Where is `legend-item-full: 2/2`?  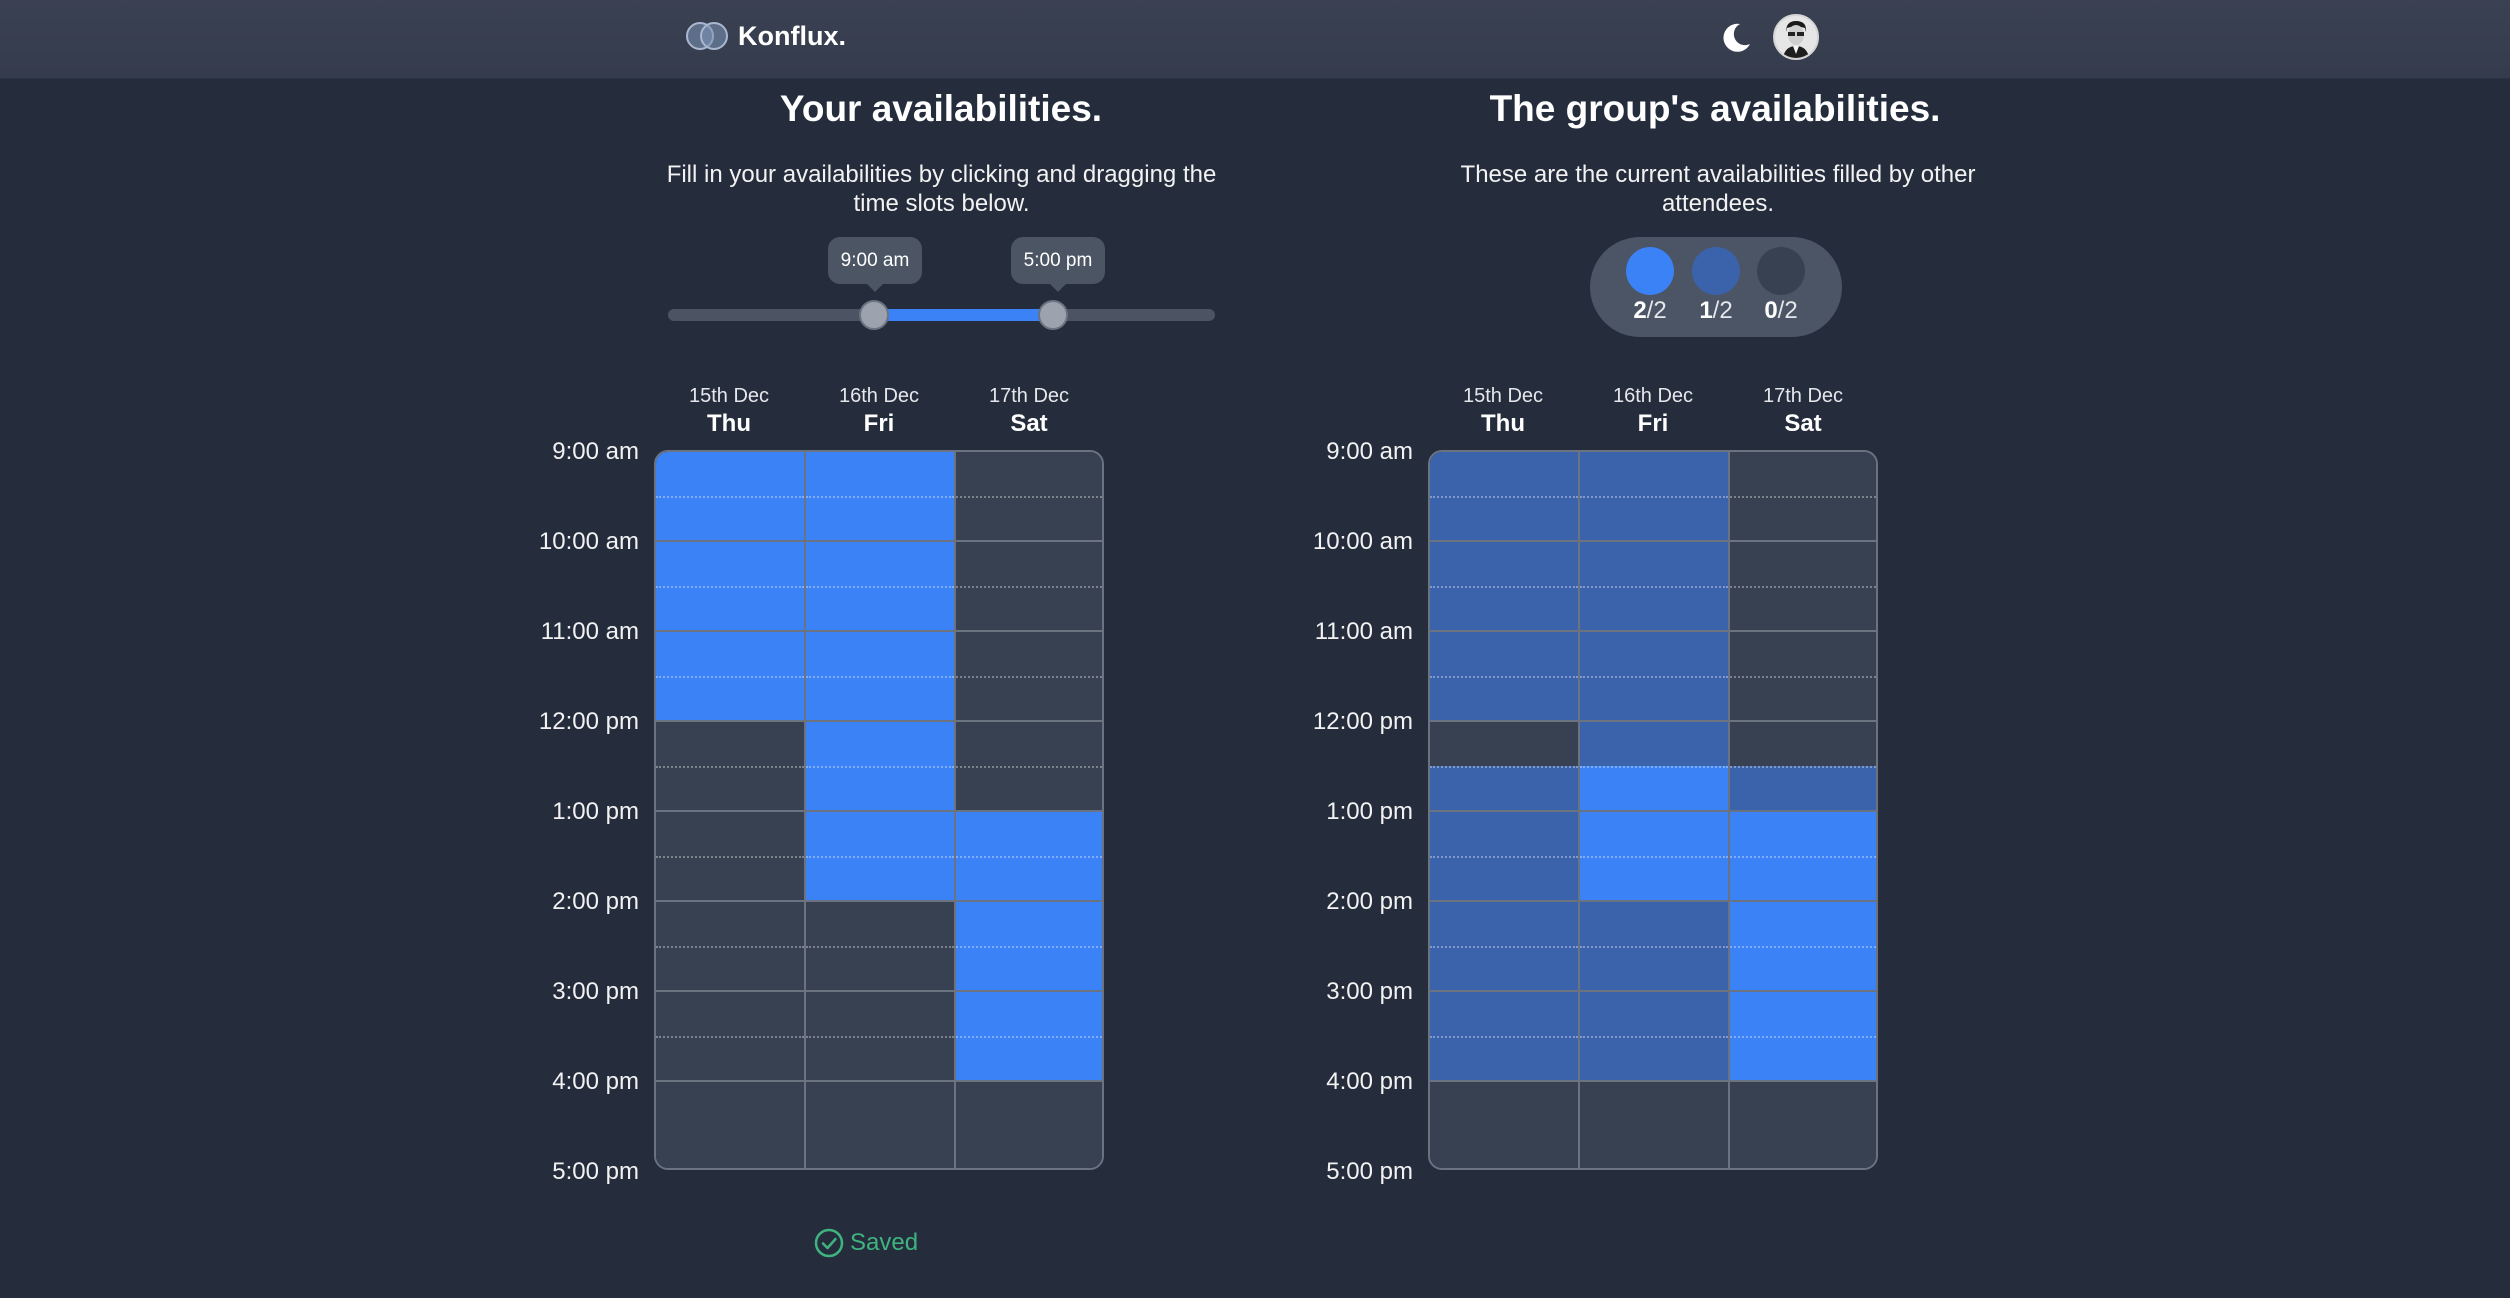
legend-item-full: 2/2 is located at coordinates (1650, 286).